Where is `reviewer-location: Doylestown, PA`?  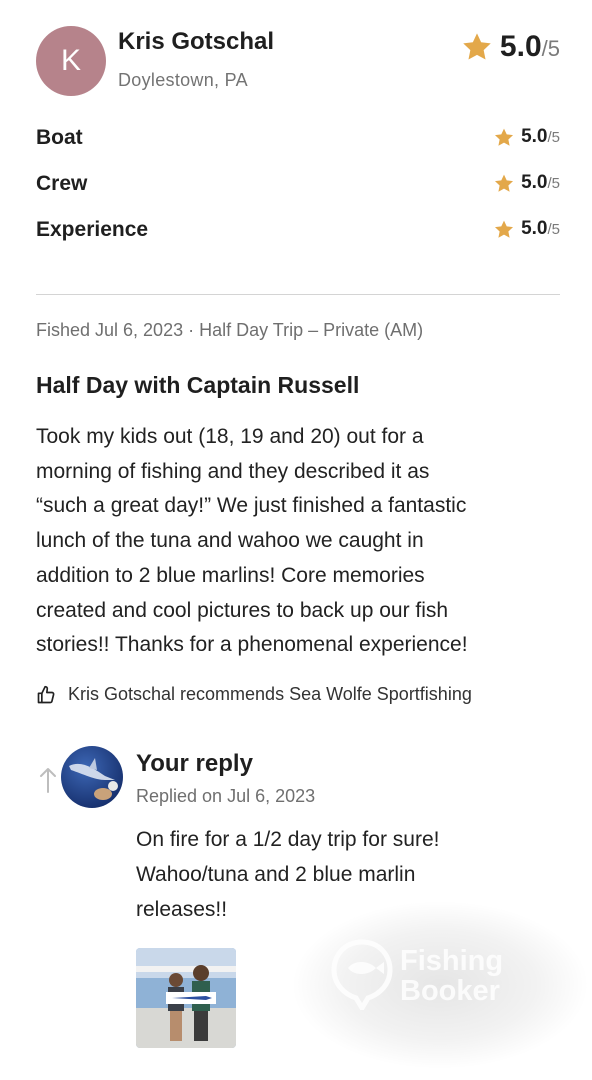
reviewer-location: Doylestown, PA is located at coordinates (183, 80).